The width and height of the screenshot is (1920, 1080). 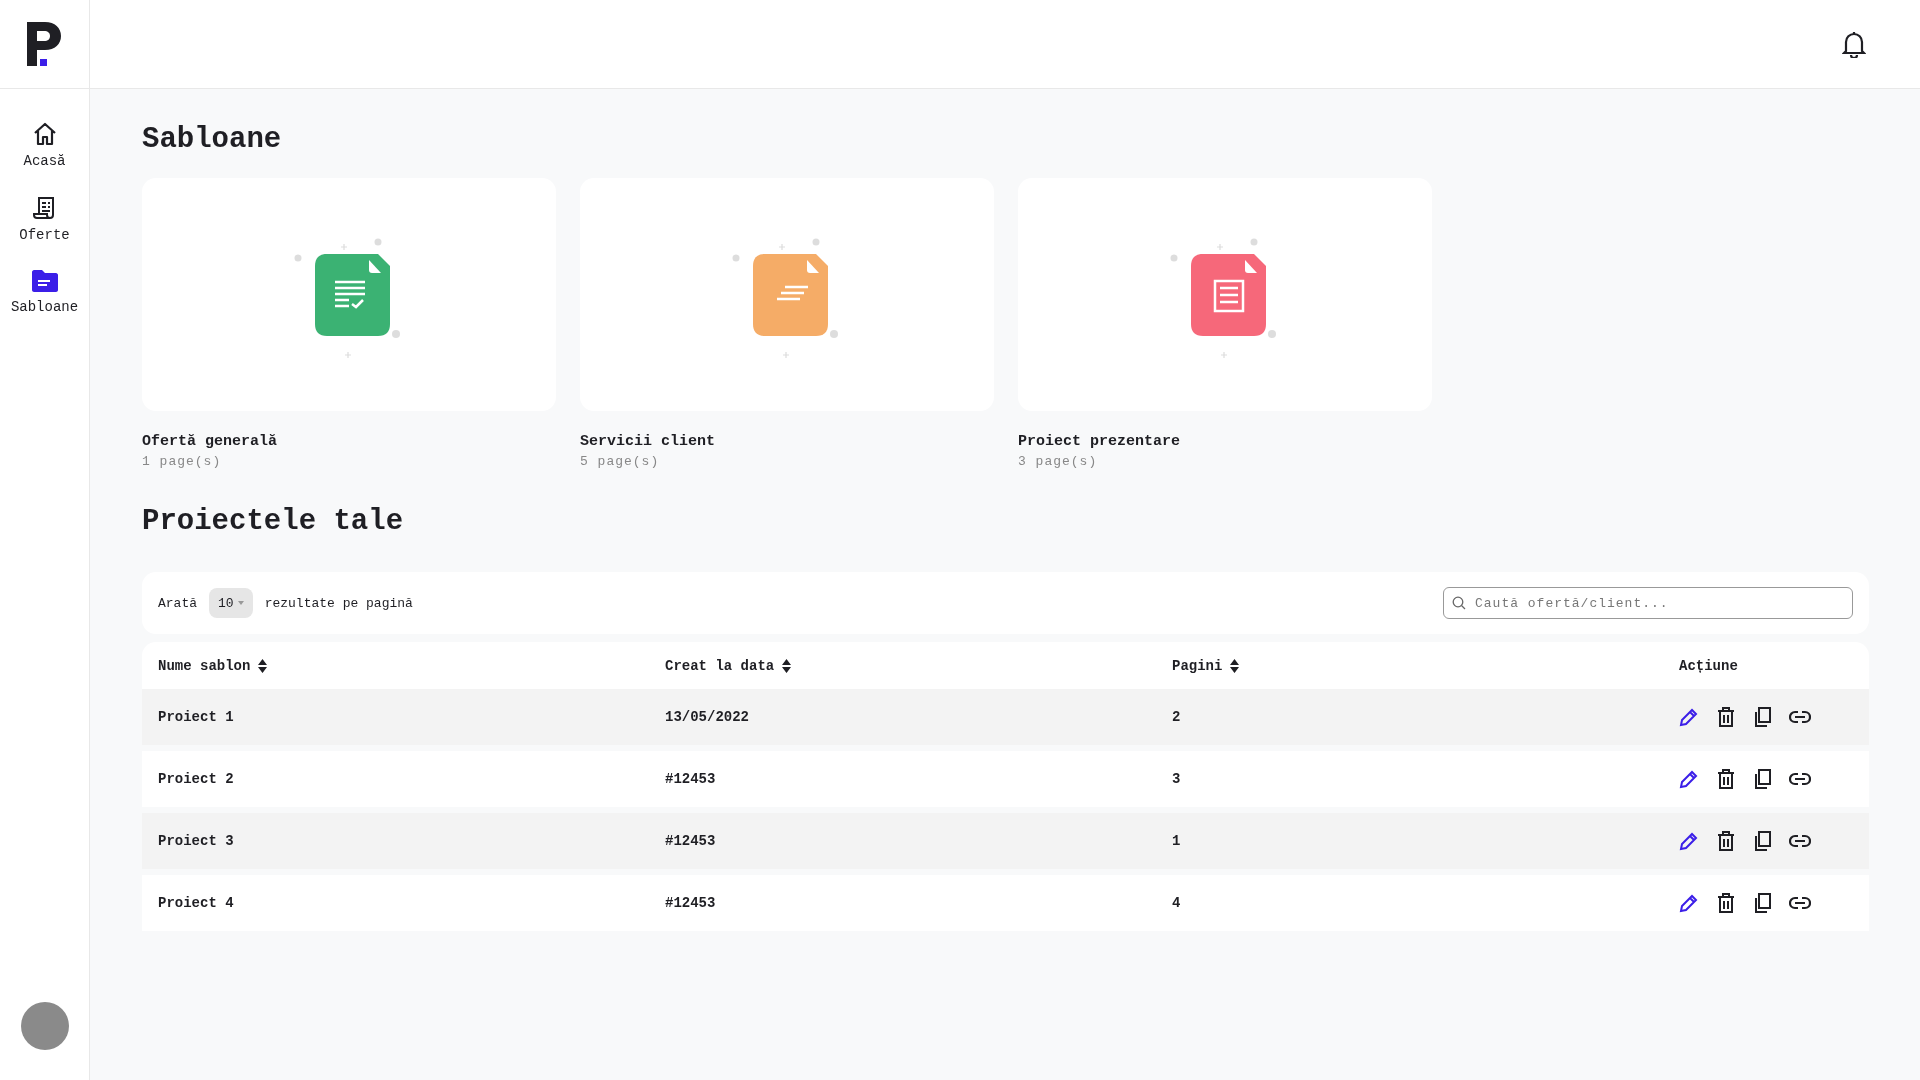 What do you see at coordinates (212, 139) in the screenshot?
I see `section-title: Sabloane` at bounding box center [212, 139].